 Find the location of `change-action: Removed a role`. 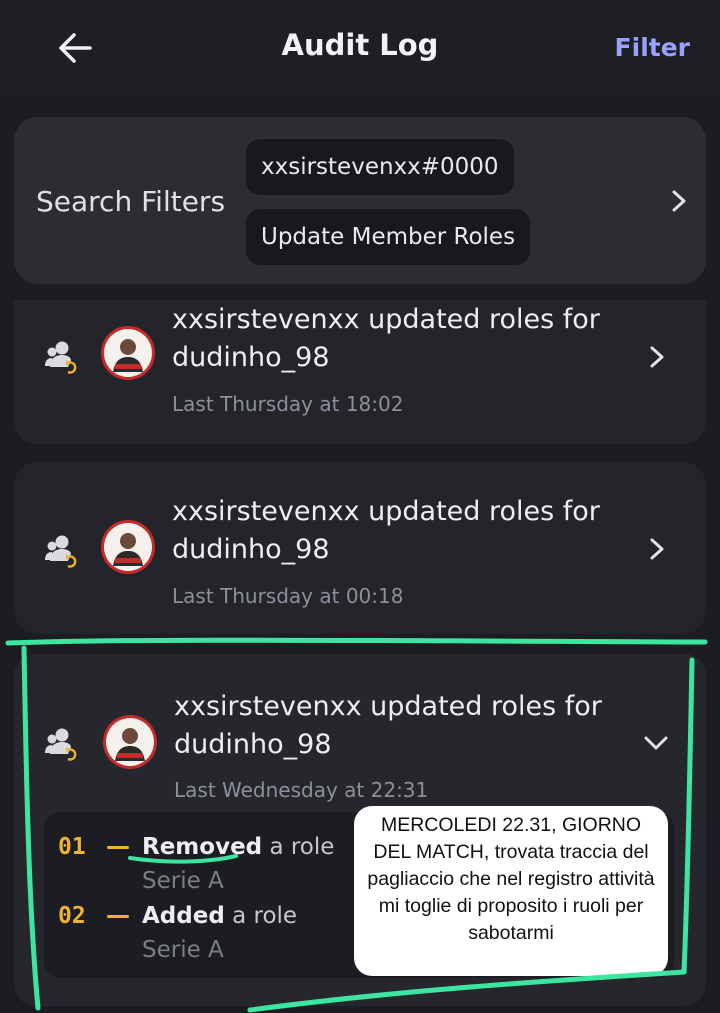

change-action: Removed a role is located at coordinates (238, 847).